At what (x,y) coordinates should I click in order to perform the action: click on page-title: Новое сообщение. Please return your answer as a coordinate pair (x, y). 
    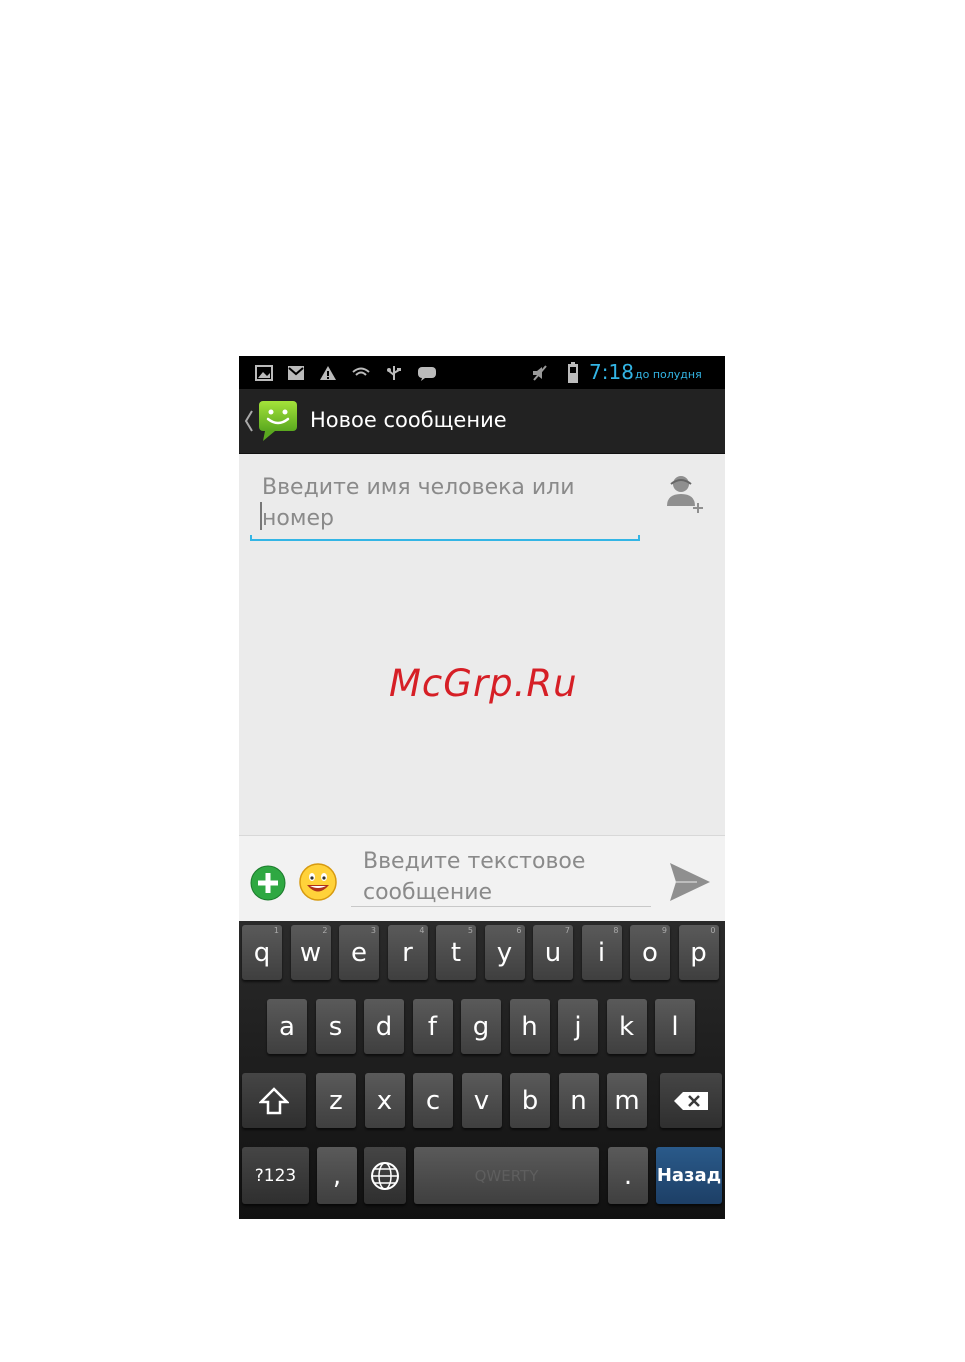
    Looking at the image, I should click on (408, 420).